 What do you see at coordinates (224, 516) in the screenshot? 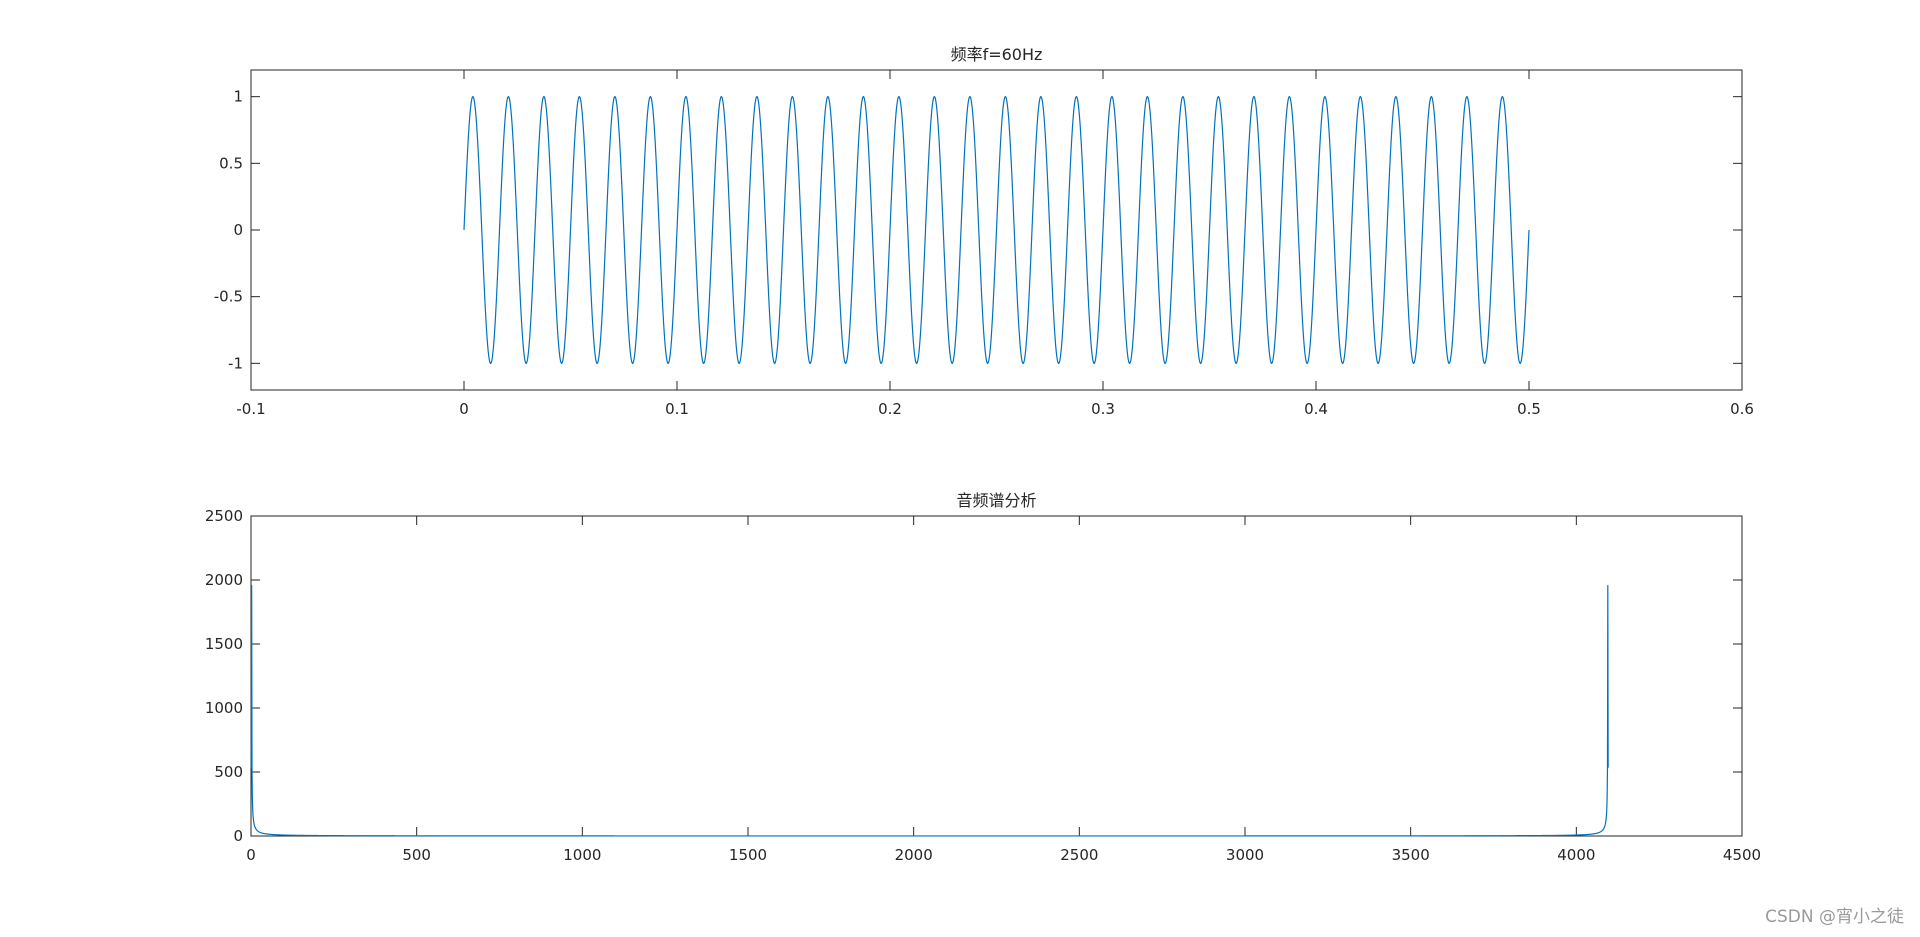
I see `y-tick-label: 2500` at bounding box center [224, 516].